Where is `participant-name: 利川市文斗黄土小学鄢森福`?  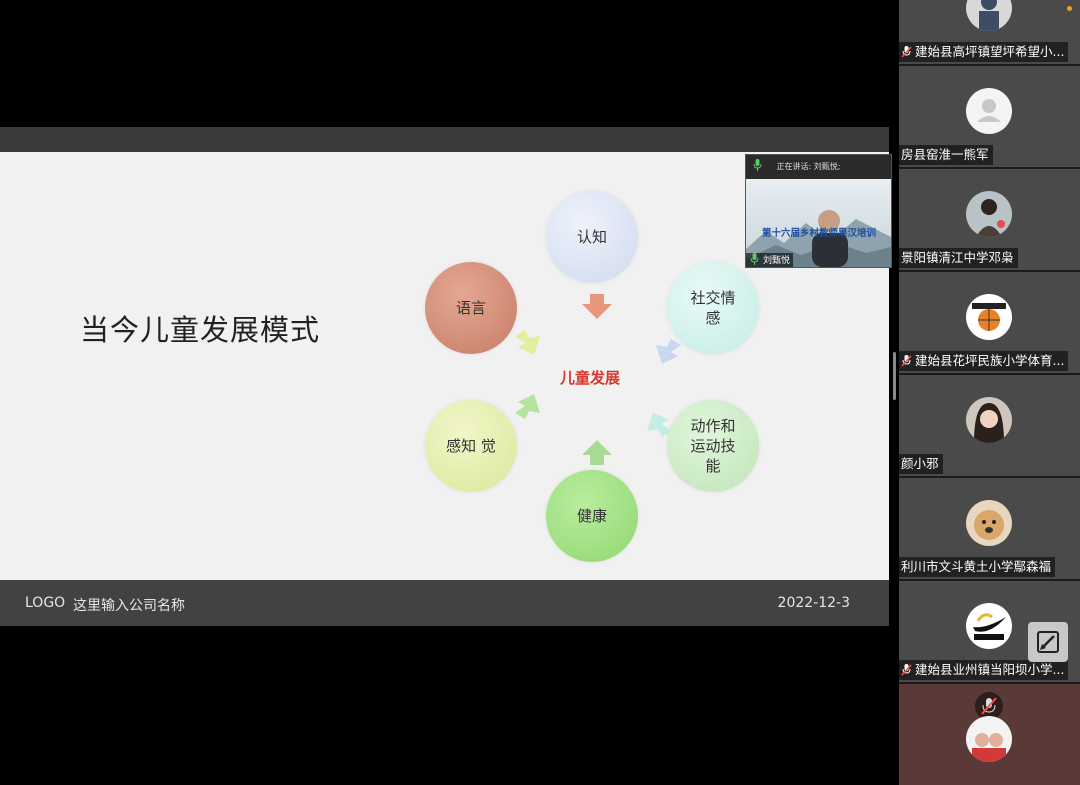
participant-name: 利川市文斗黄土小学鄢森福 is located at coordinates (977, 567).